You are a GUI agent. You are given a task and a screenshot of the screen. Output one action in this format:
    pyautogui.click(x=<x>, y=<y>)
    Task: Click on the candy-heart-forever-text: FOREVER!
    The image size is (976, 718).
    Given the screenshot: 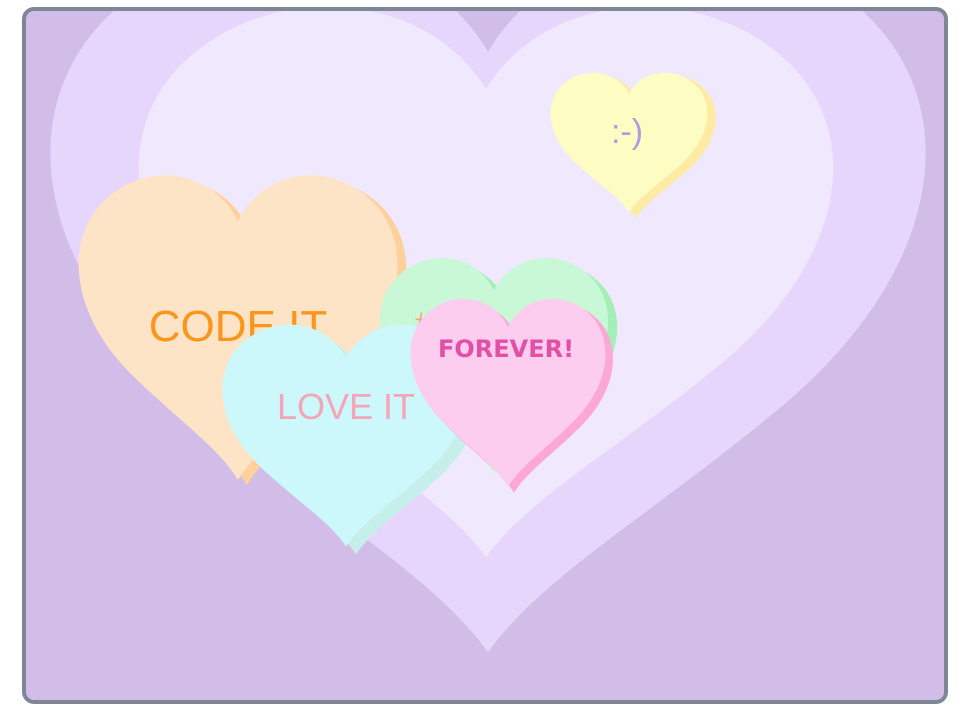 What is the action you would take?
    pyautogui.click(x=506, y=349)
    